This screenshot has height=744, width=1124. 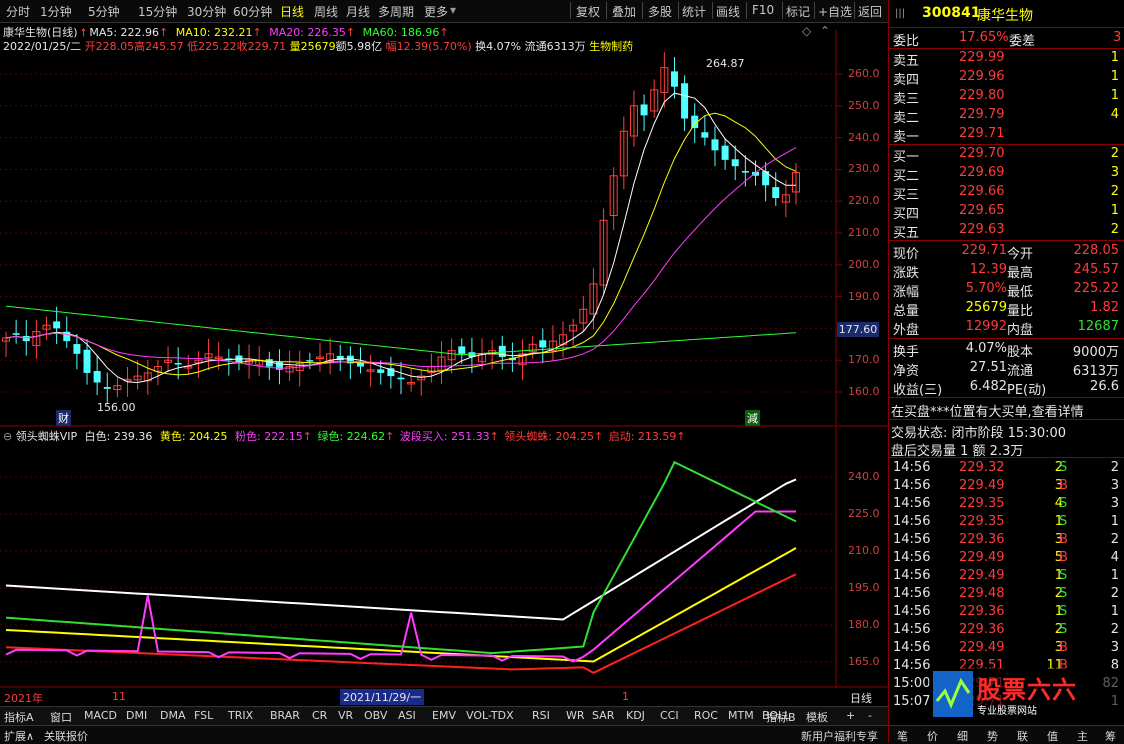 What do you see at coordinates (56, 11) in the screenshot?
I see `period-tab-1min: 1分钟` at bounding box center [56, 11].